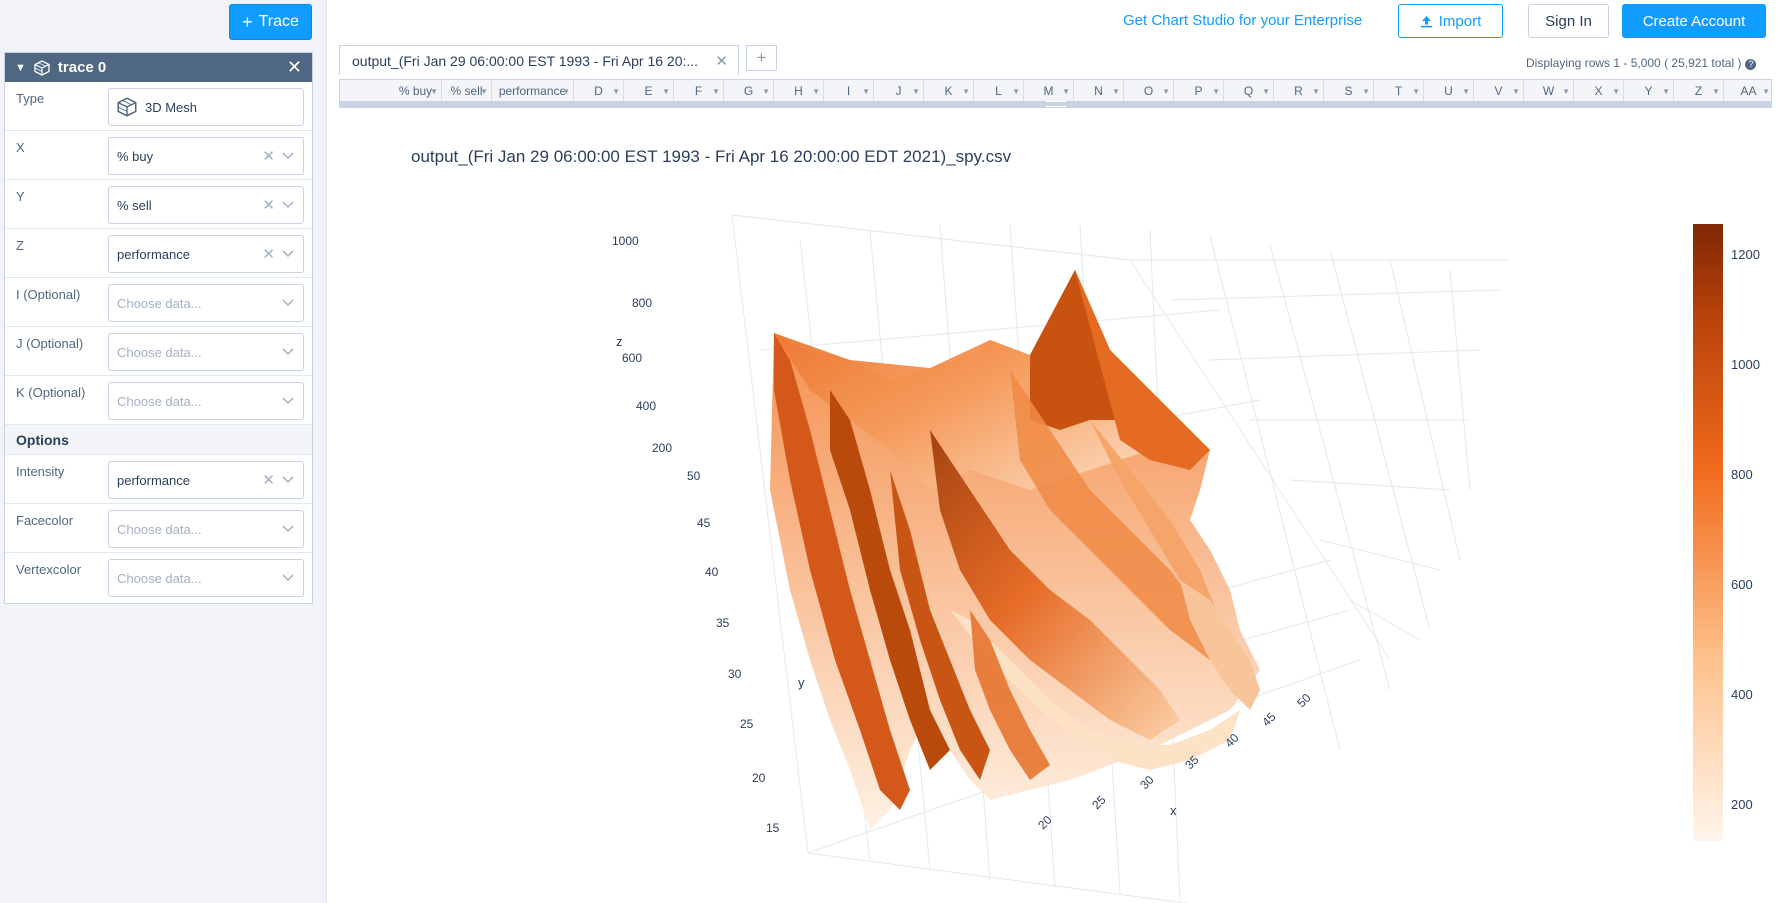 This screenshot has width=1791, height=903. What do you see at coordinates (1450, 21) in the screenshot?
I see `import-button: Import` at bounding box center [1450, 21].